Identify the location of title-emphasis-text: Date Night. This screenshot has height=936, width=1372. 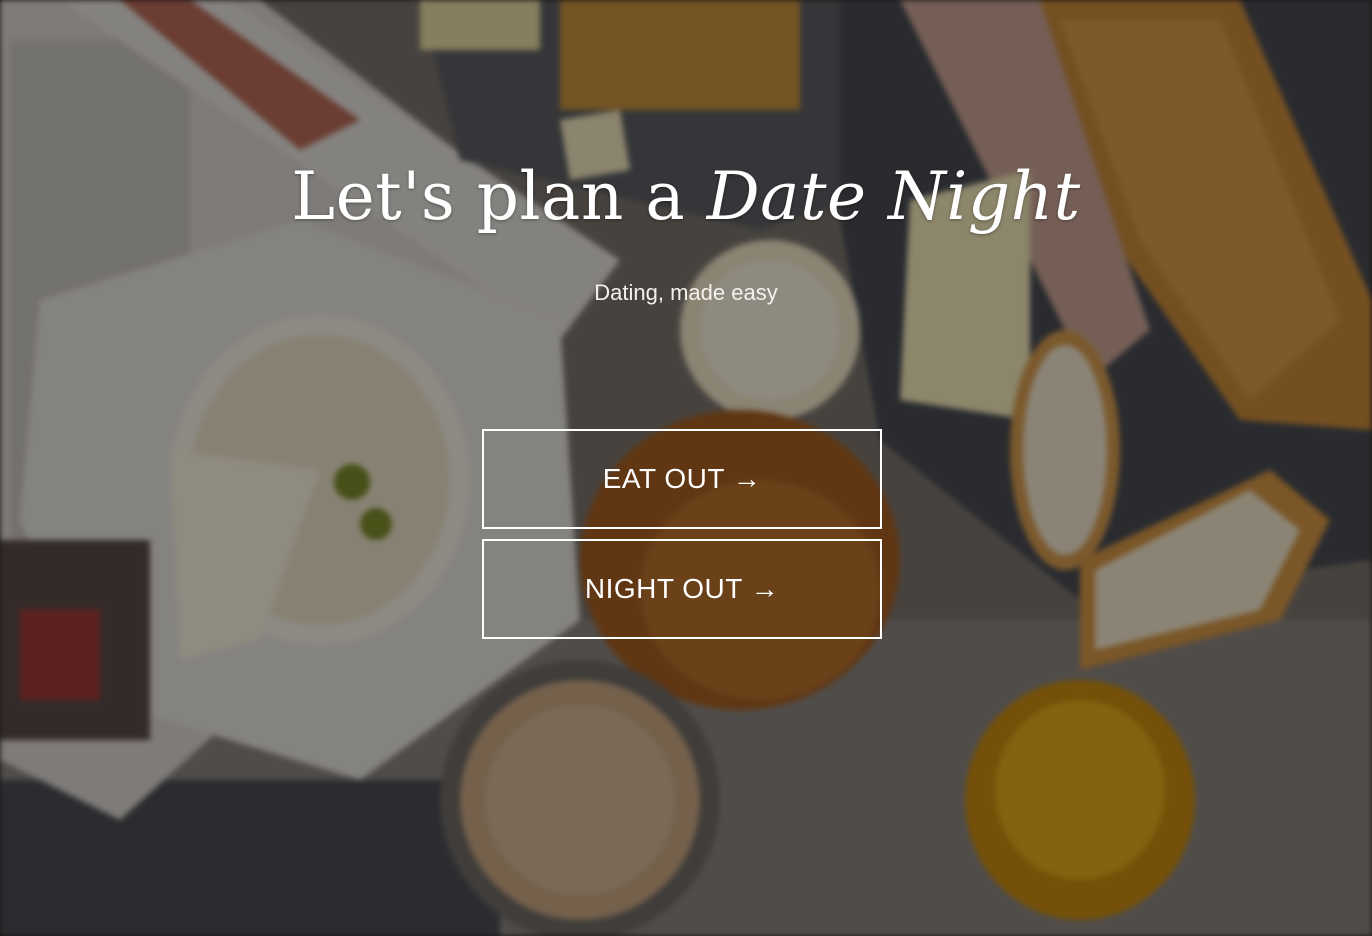
(893, 196).